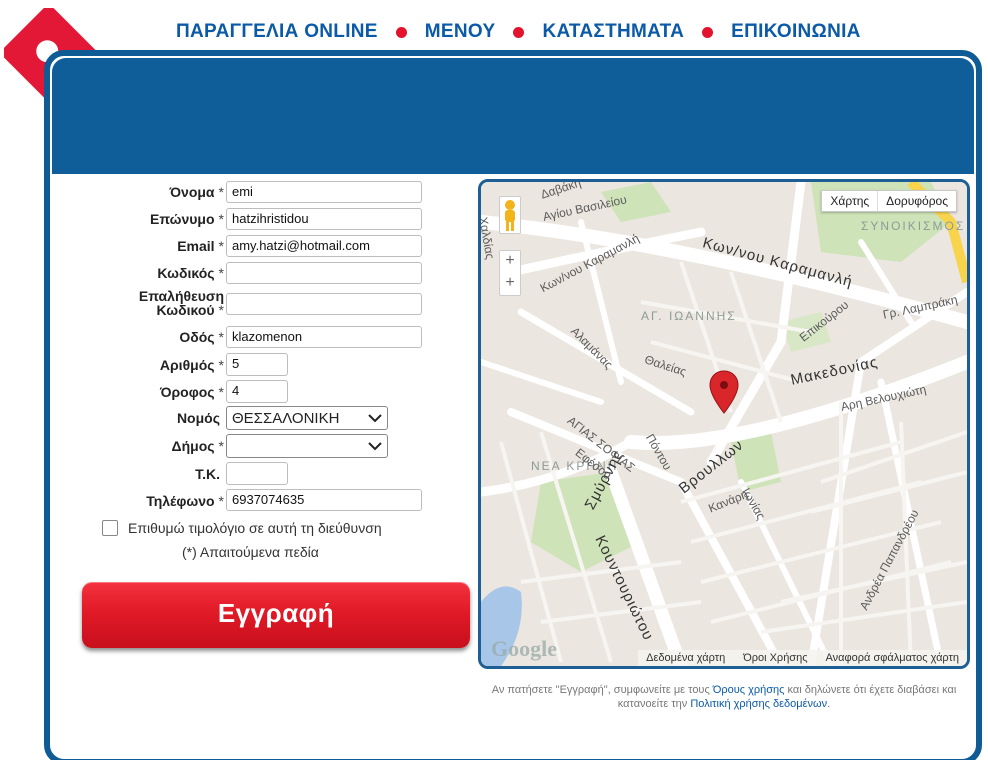 Image resolution: width=988 pixels, height=760 pixels. I want to click on email-label: Email *, so click(200, 246).